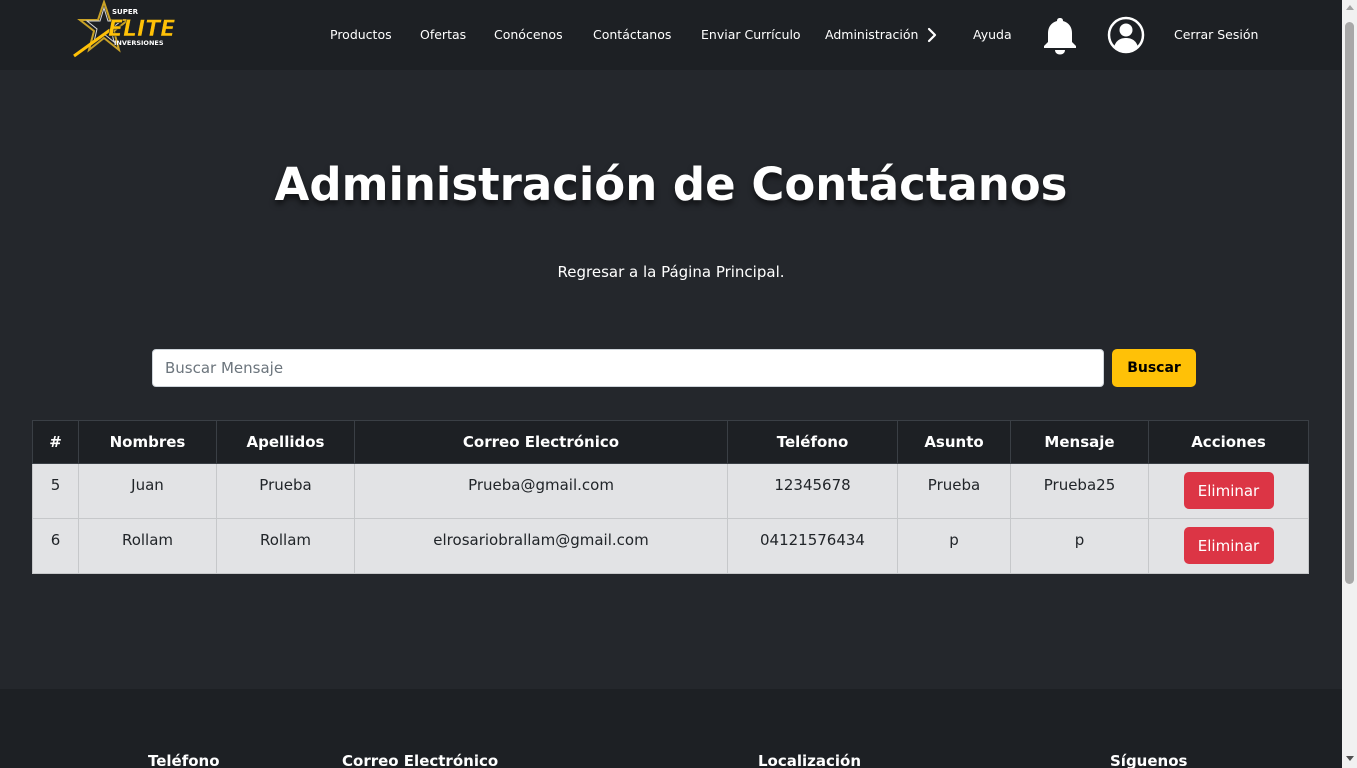  What do you see at coordinates (812, 491) in the screenshot?
I see `cell-telefono: 12345678` at bounding box center [812, 491].